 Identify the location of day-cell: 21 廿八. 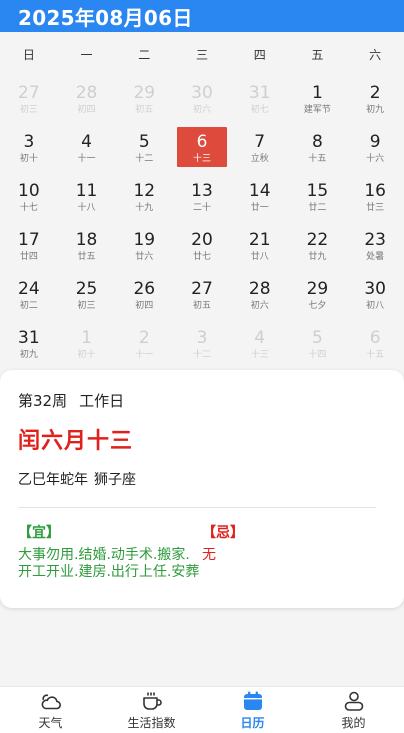
(260, 246).